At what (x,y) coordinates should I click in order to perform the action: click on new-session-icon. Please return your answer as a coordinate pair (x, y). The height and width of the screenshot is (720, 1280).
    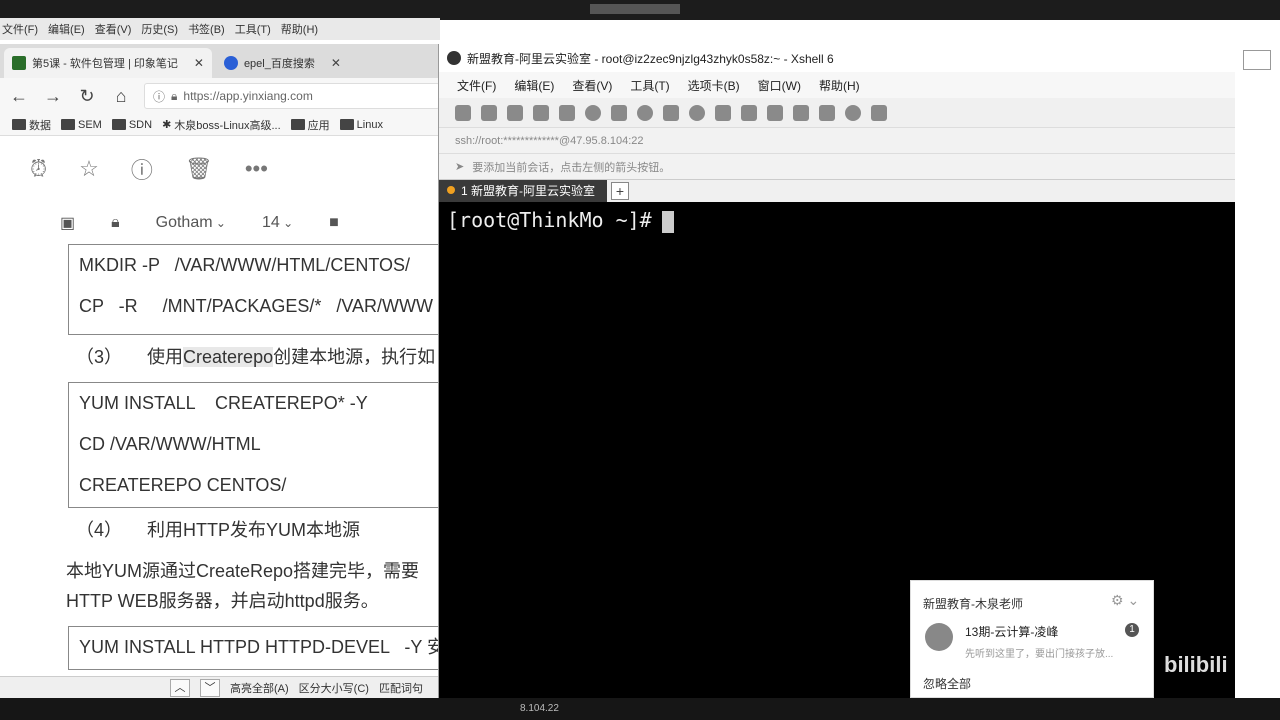
    Looking at the image, I should click on (463, 112).